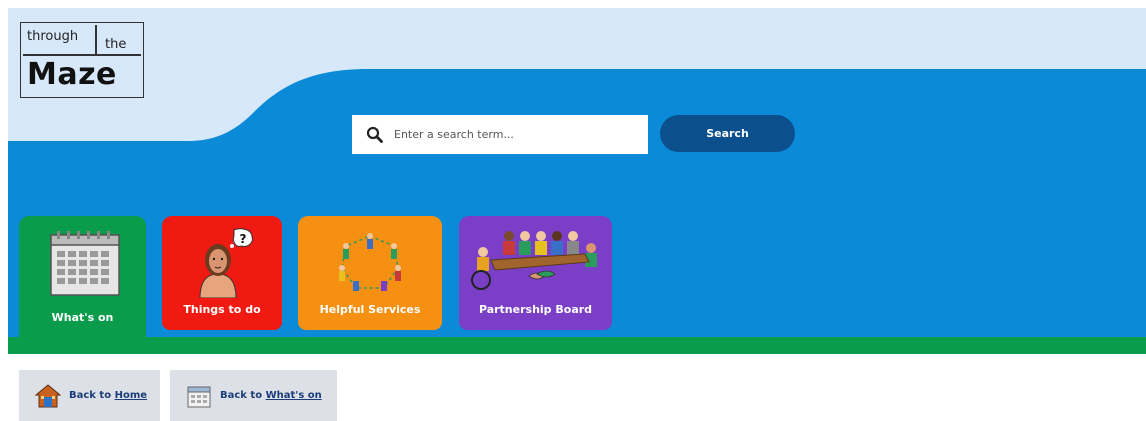  What do you see at coordinates (226, 263) in the screenshot?
I see `thinking-person-icon: ?` at bounding box center [226, 263].